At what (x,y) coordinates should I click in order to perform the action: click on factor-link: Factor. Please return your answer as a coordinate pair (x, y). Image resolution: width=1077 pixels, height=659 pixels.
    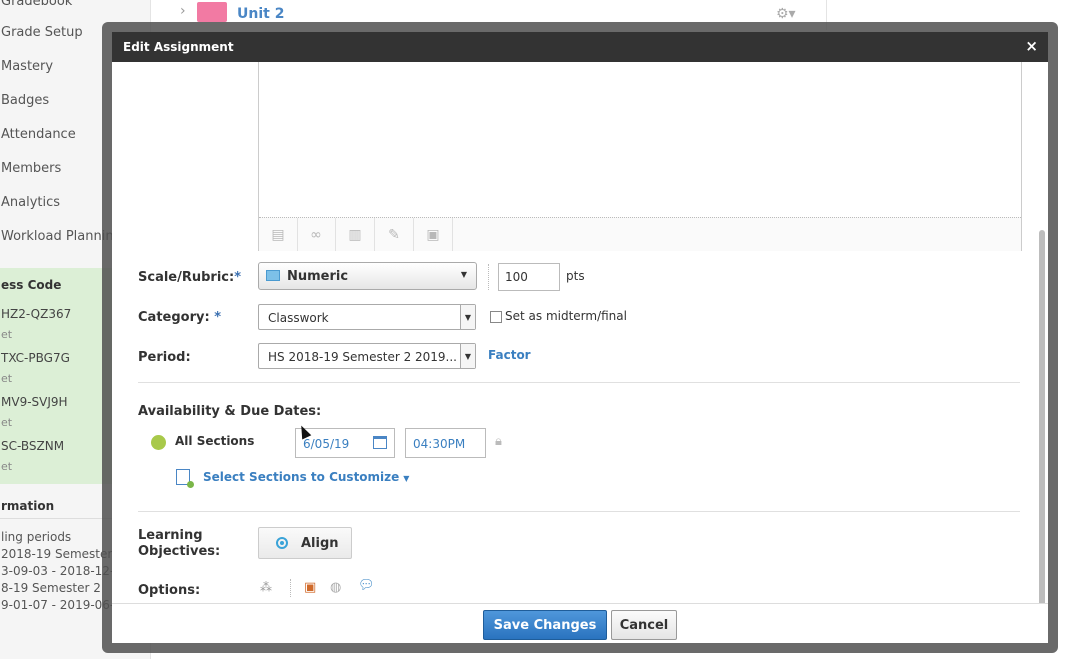
    Looking at the image, I should click on (509, 355).